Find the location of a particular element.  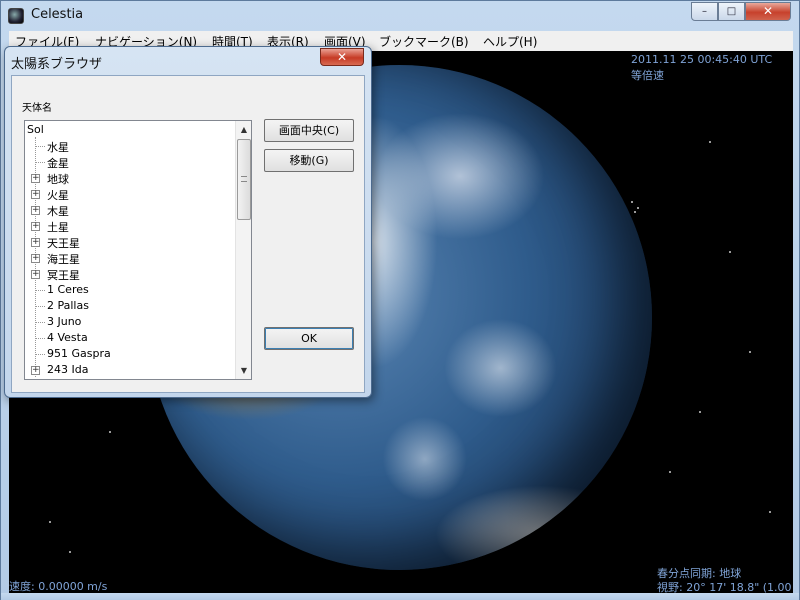

tree-item: +243 Ida is located at coordinates (130, 370).